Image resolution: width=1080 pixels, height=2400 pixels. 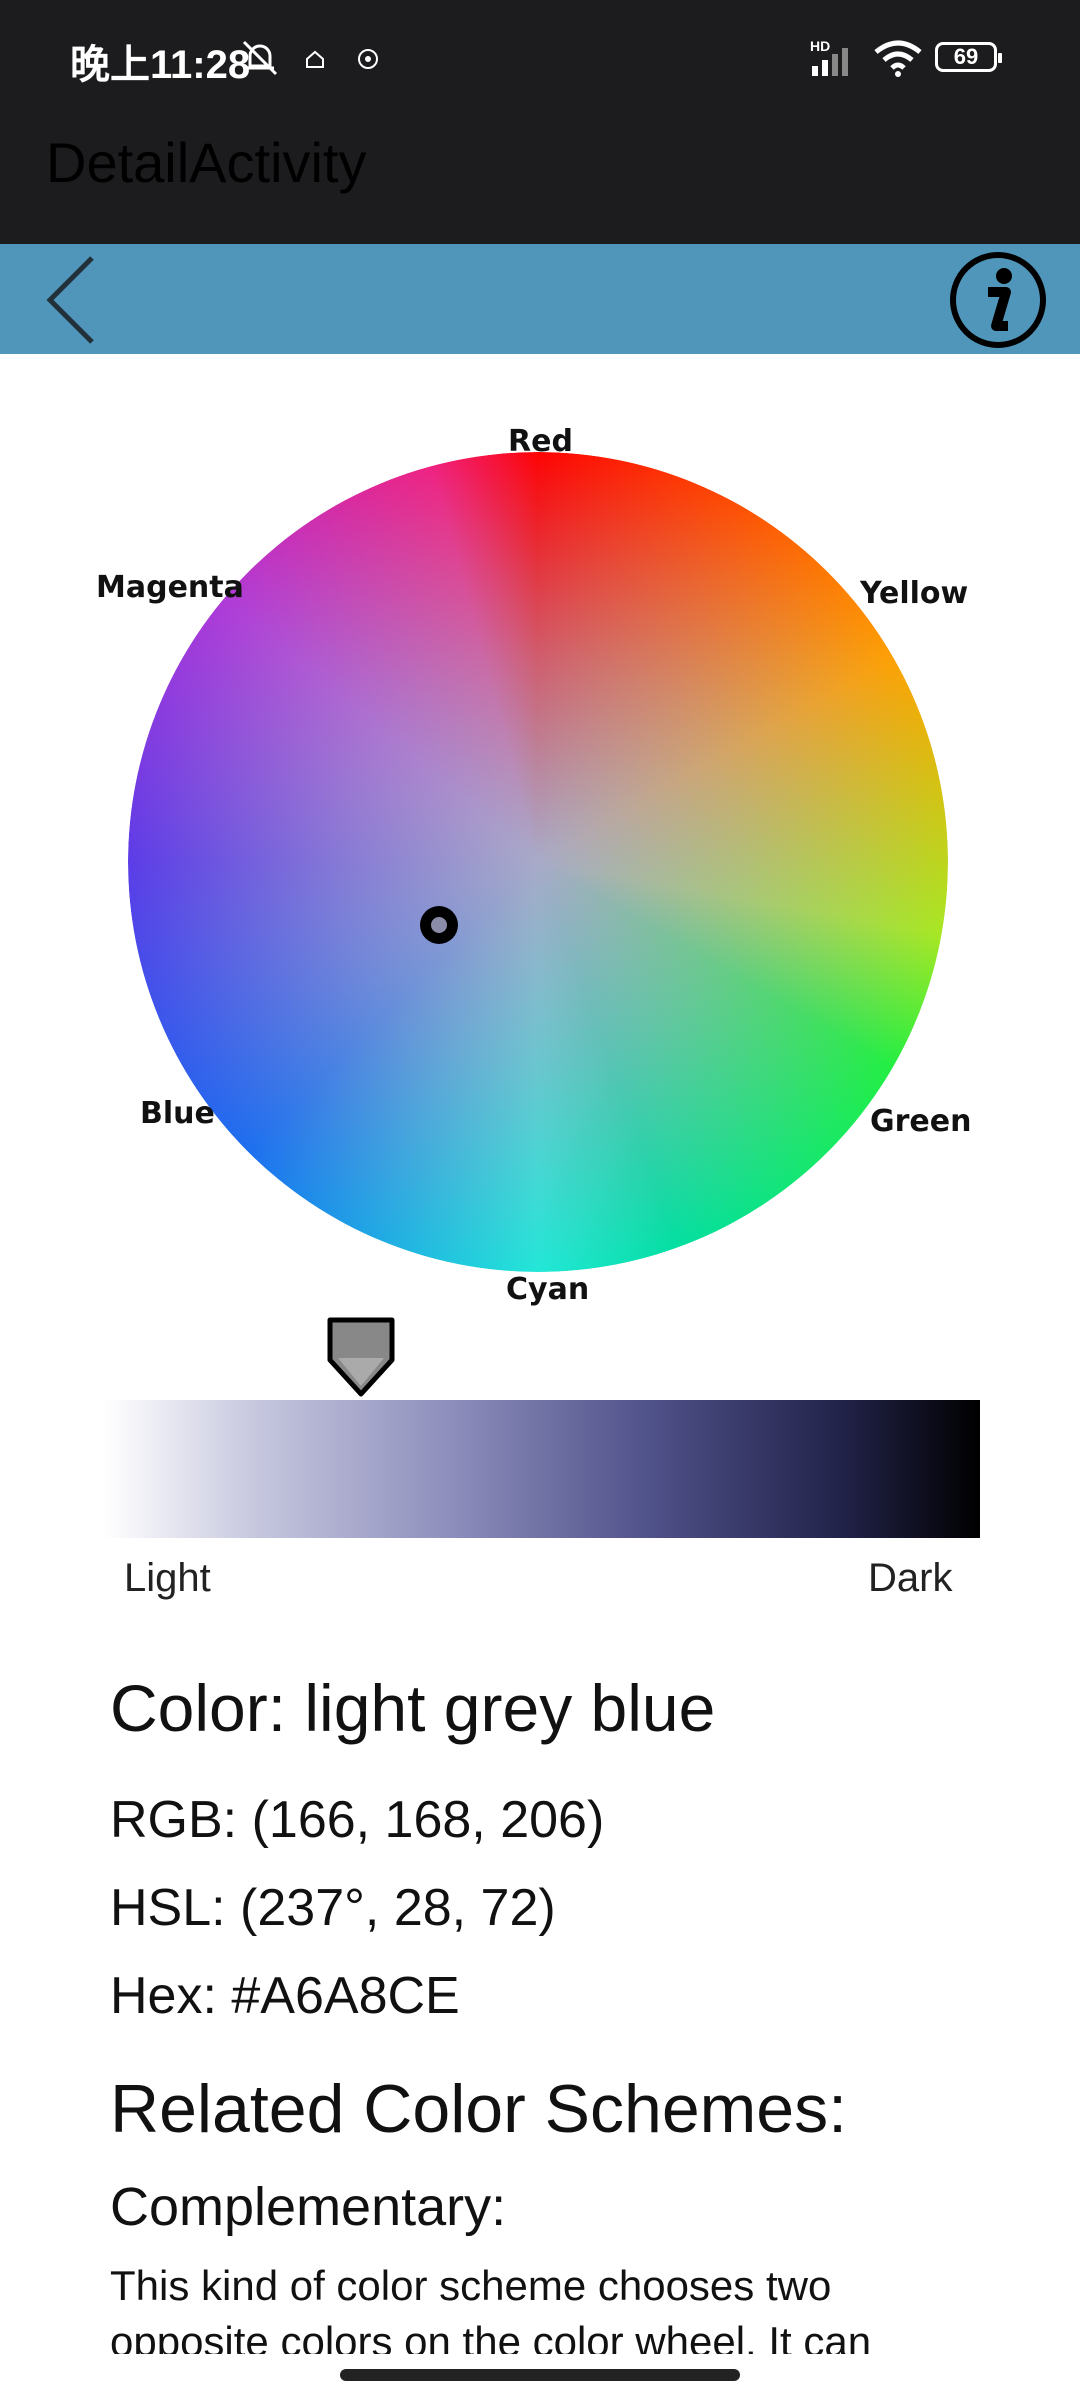 What do you see at coordinates (898, 58) in the screenshot?
I see `wifi-icon` at bounding box center [898, 58].